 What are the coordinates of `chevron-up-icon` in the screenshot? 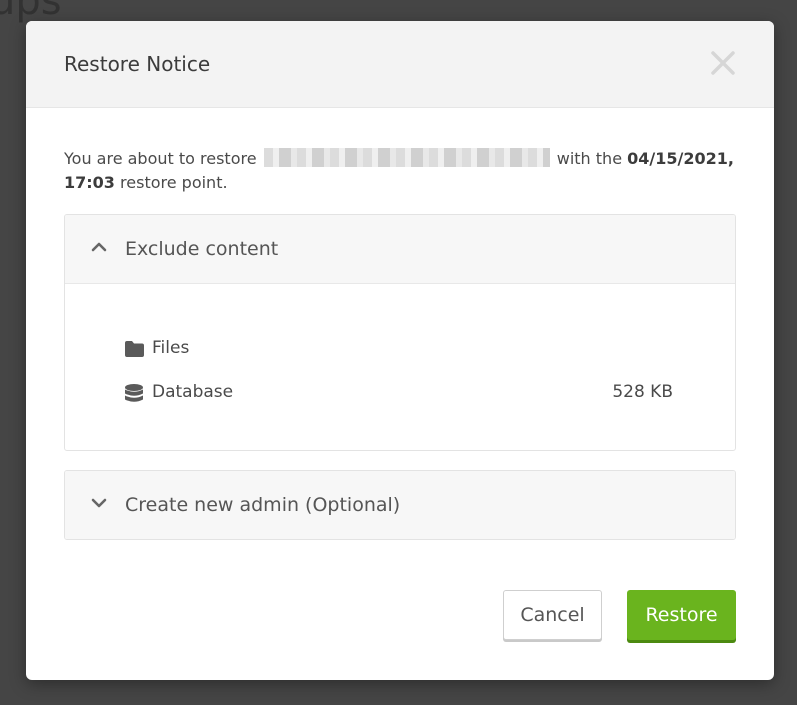 It's located at (99, 247).